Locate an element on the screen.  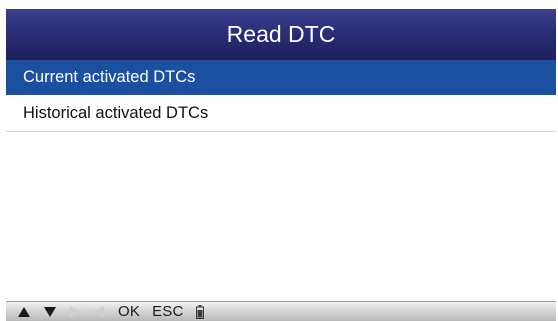
function-key-bar: OK ESC is located at coordinates (281, 311).